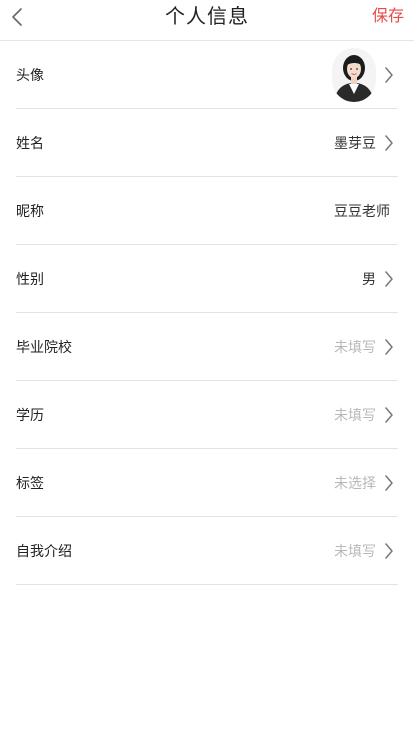 The image size is (414, 736). What do you see at coordinates (355, 483) in the screenshot?
I see `row-value: 未选择` at bounding box center [355, 483].